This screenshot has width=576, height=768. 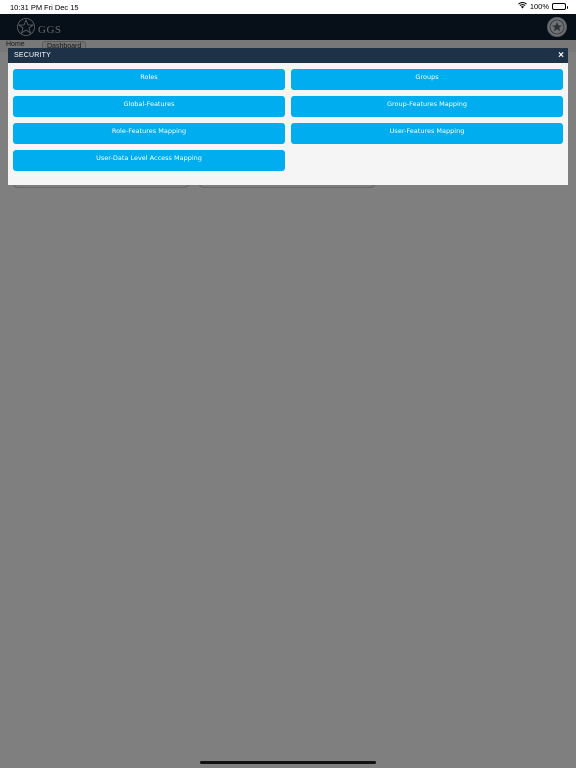 What do you see at coordinates (427, 106) in the screenshot?
I see `group-features-mapping-button: Group-Features Mapping` at bounding box center [427, 106].